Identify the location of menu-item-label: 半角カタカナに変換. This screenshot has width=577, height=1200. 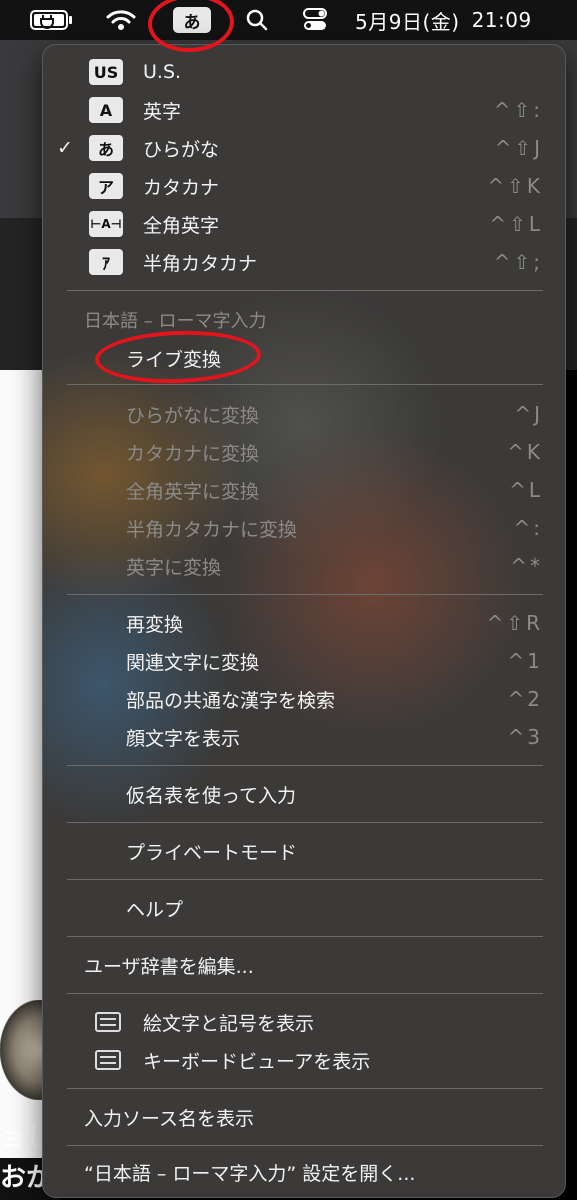
(212, 529).